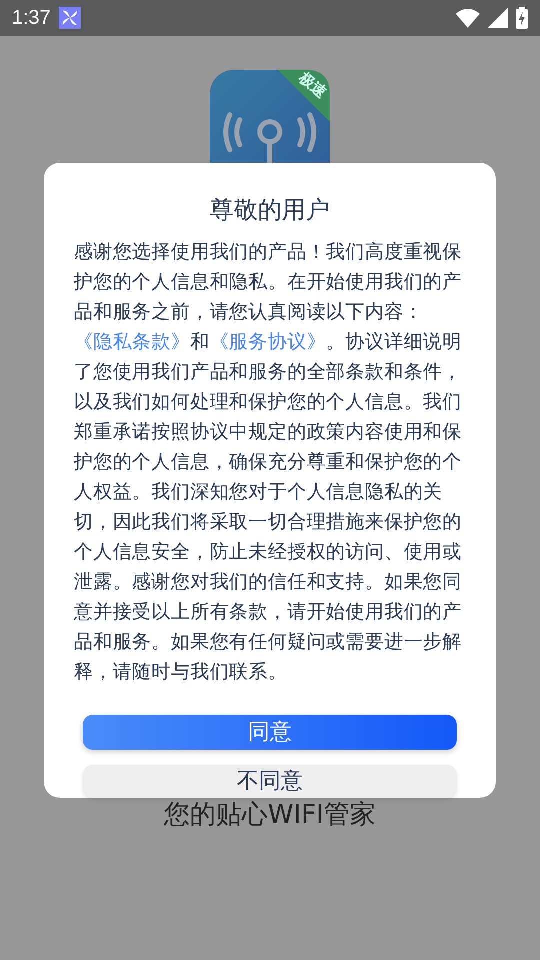 The height and width of the screenshot is (960, 540). What do you see at coordinates (270, 815) in the screenshot?
I see `app-slogan: 您的贴心WIFI管家` at bounding box center [270, 815].